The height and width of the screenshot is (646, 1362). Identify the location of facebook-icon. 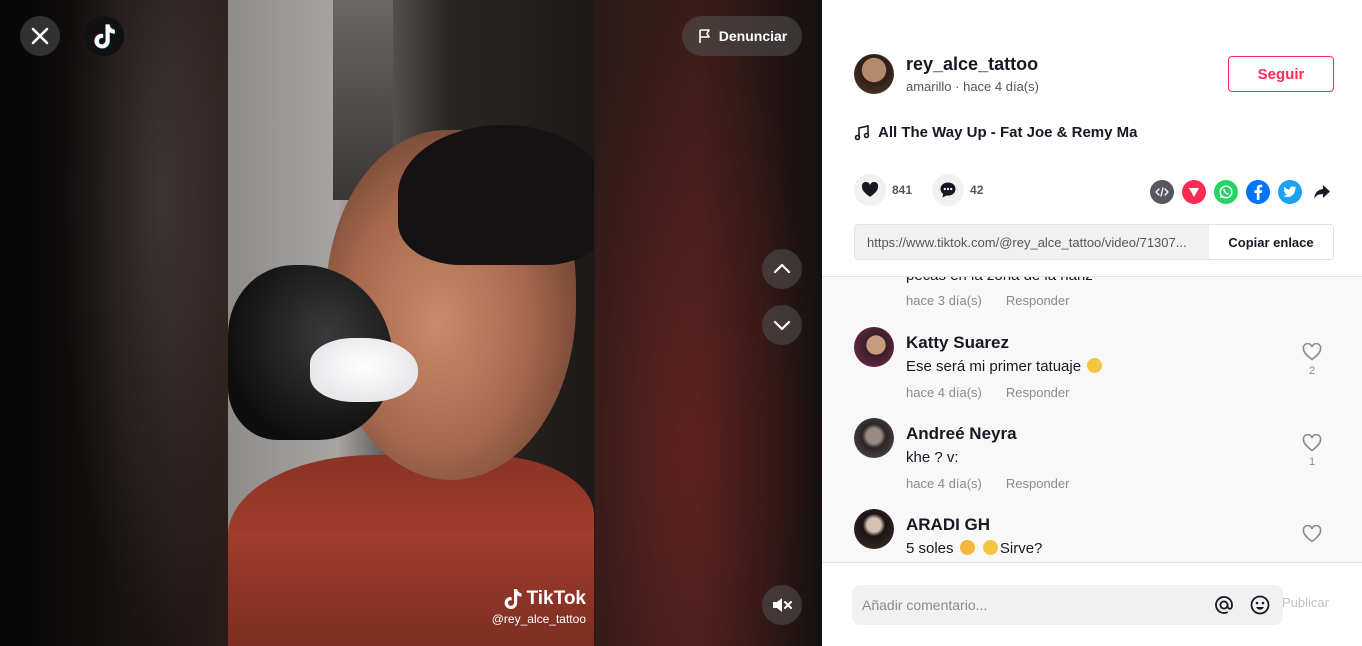
(1258, 192).